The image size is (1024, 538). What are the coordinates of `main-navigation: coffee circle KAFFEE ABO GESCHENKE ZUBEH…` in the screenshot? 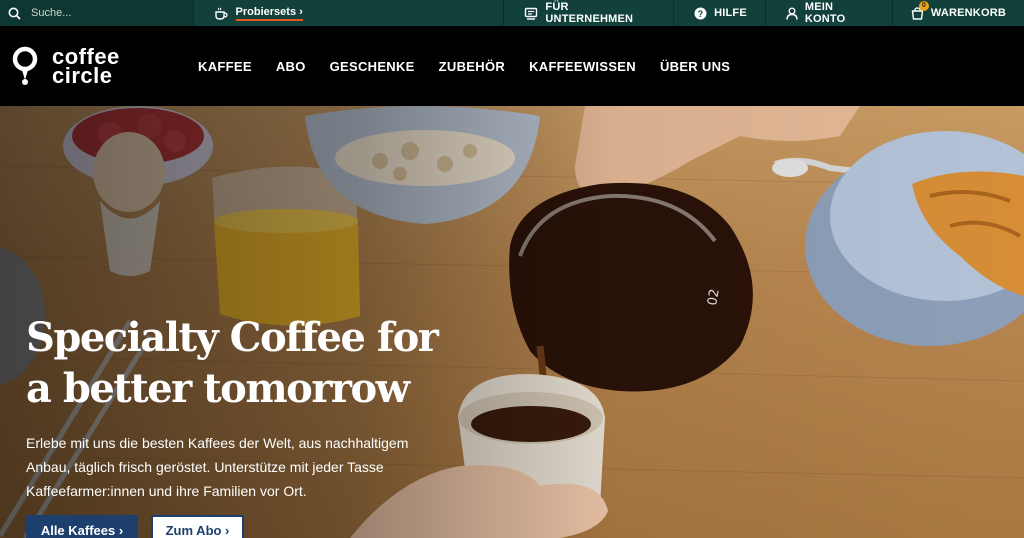 It's located at (512, 66).